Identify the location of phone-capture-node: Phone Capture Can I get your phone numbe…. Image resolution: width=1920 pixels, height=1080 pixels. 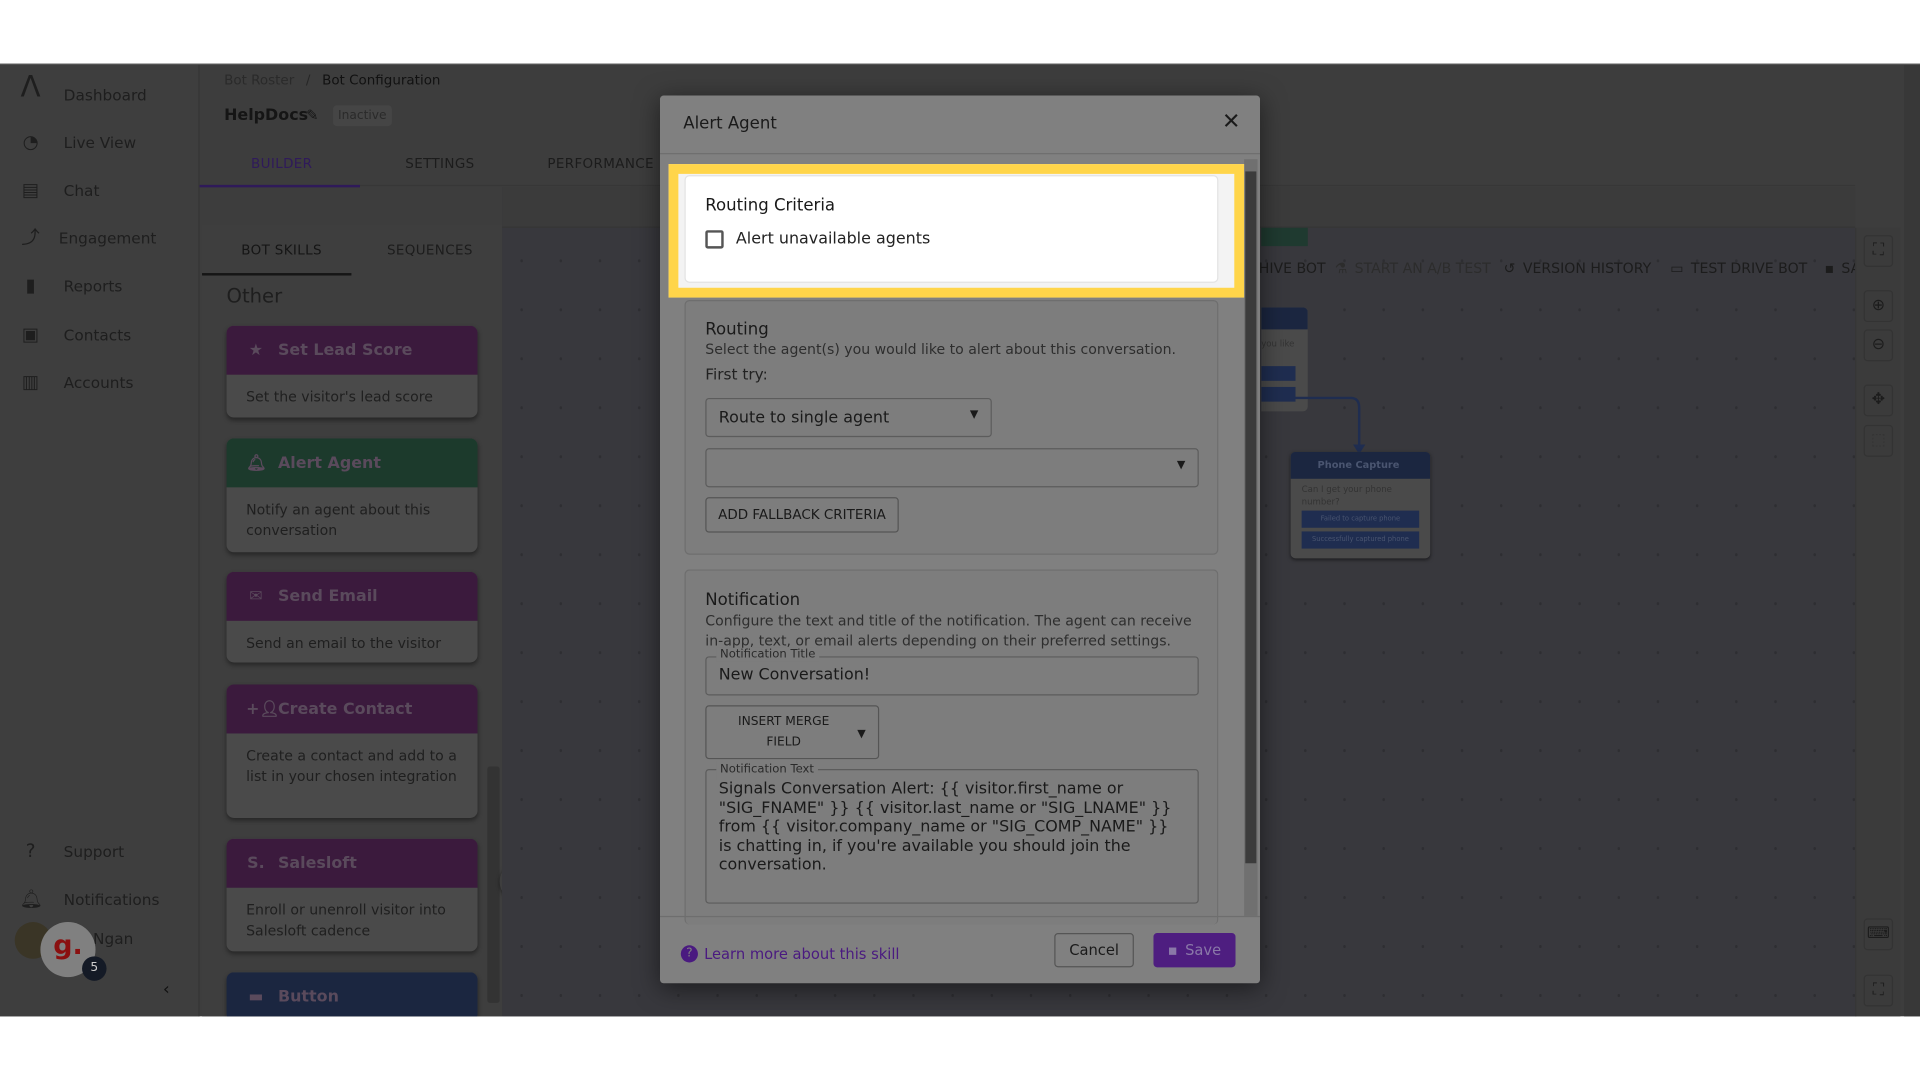
(1360, 505).